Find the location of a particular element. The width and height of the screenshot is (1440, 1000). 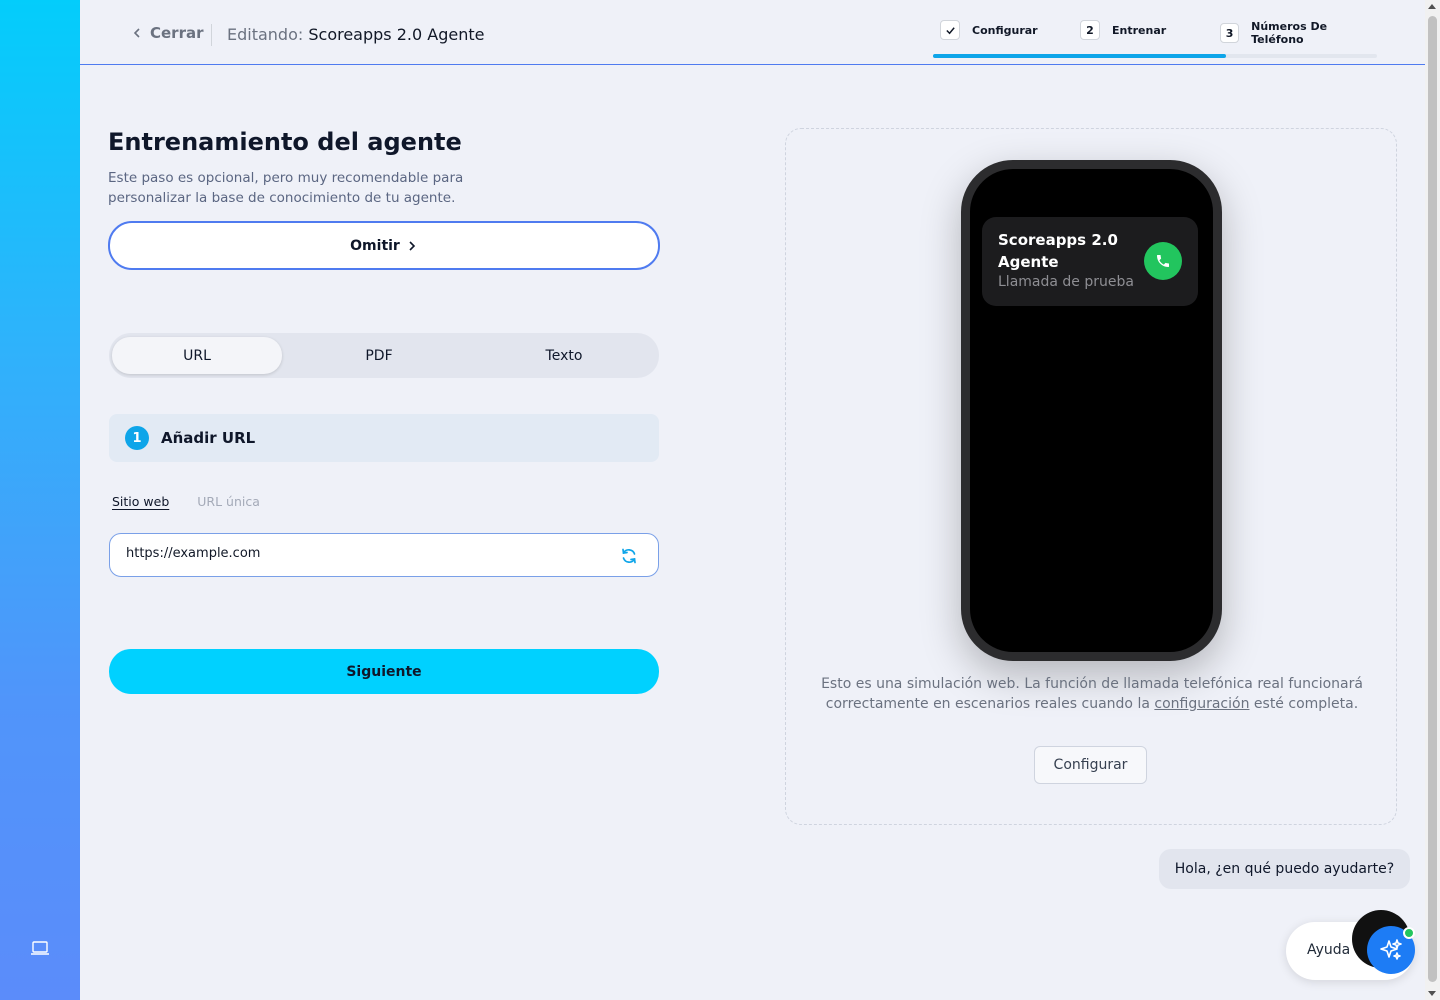

close-button: Cerrar is located at coordinates (167, 33).